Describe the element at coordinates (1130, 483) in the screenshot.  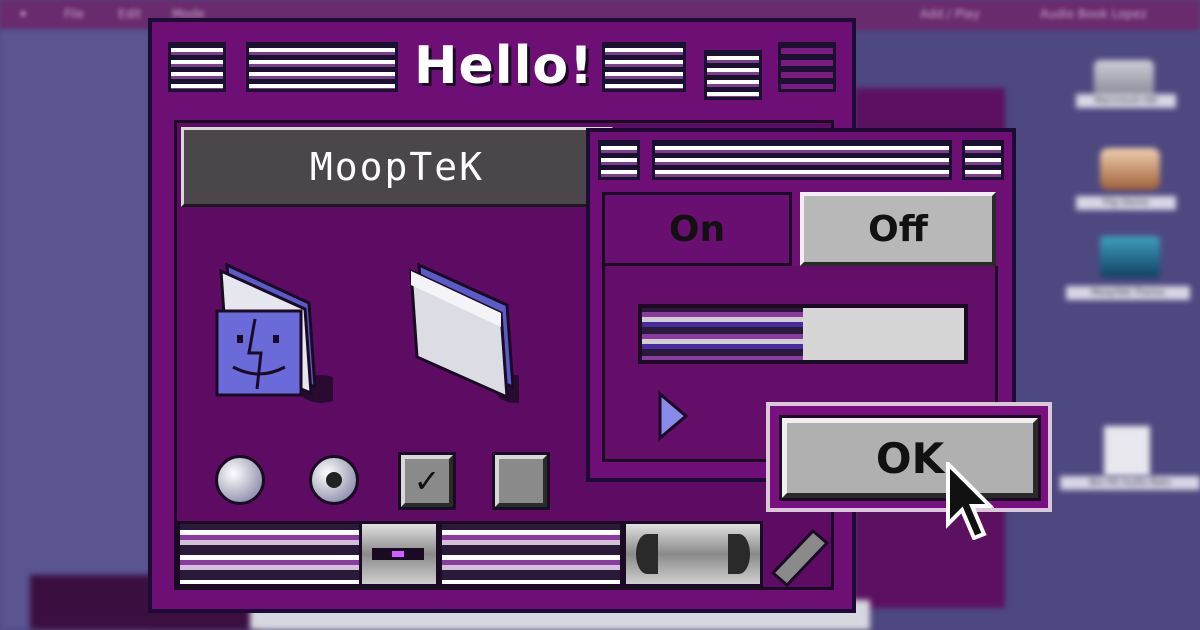
I see `desktop-icon-label: Bio Hit Audio Bats` at that location.